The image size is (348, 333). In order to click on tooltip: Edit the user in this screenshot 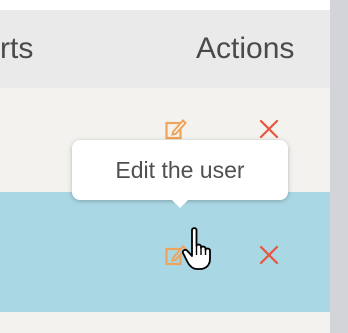, I will do `click(180, 170)`.